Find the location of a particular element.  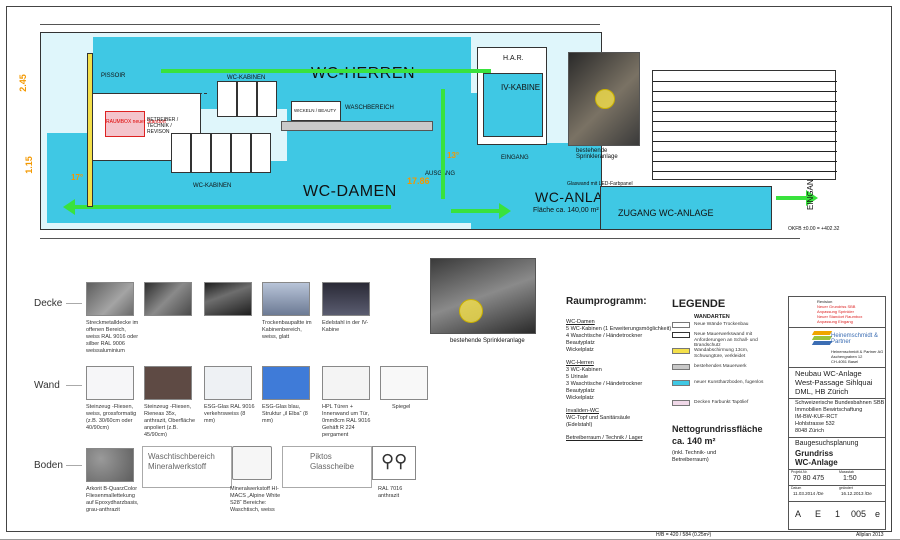

urinal-row is located at coordinates (152, 89).